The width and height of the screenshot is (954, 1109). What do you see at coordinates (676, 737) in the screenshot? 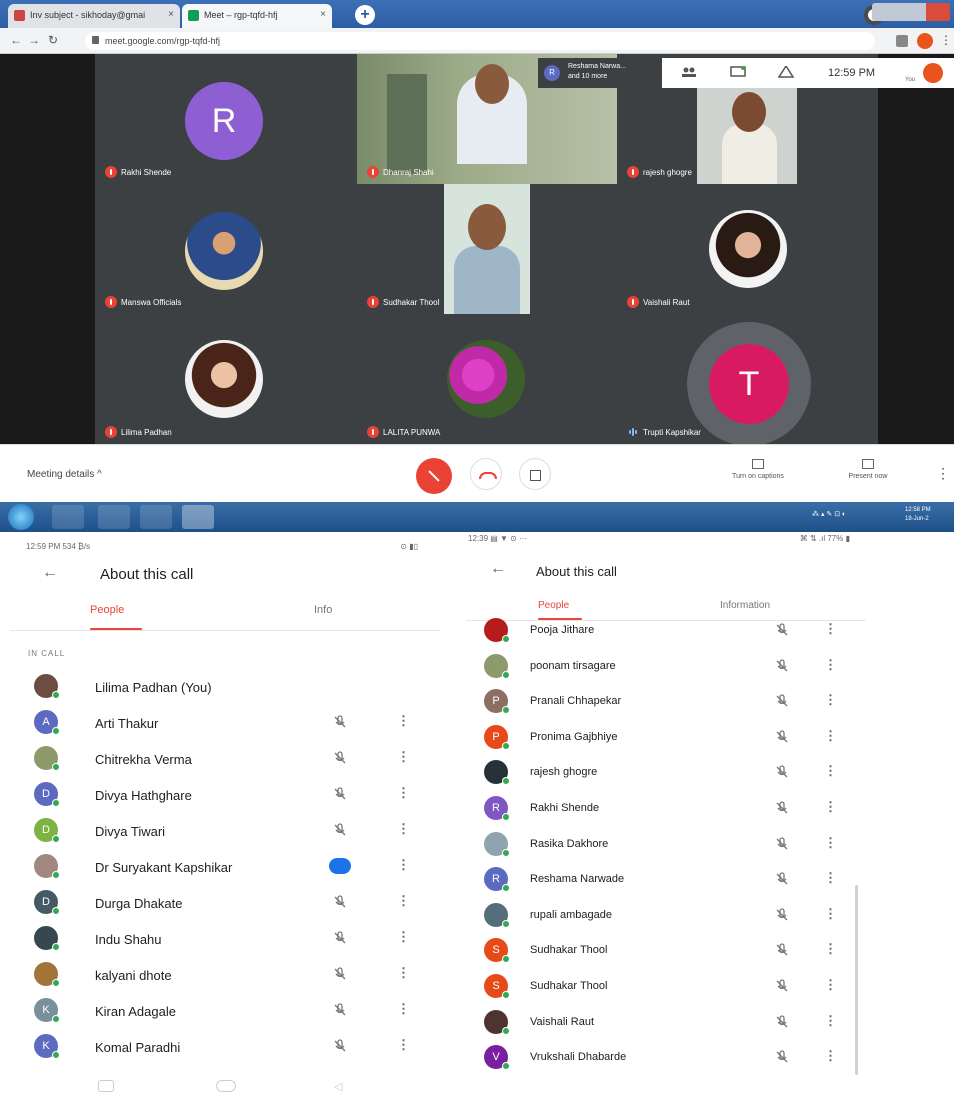
I see `participant-row: P Pronima Gajbhiye ⋮` at bounding box center [676, 737].